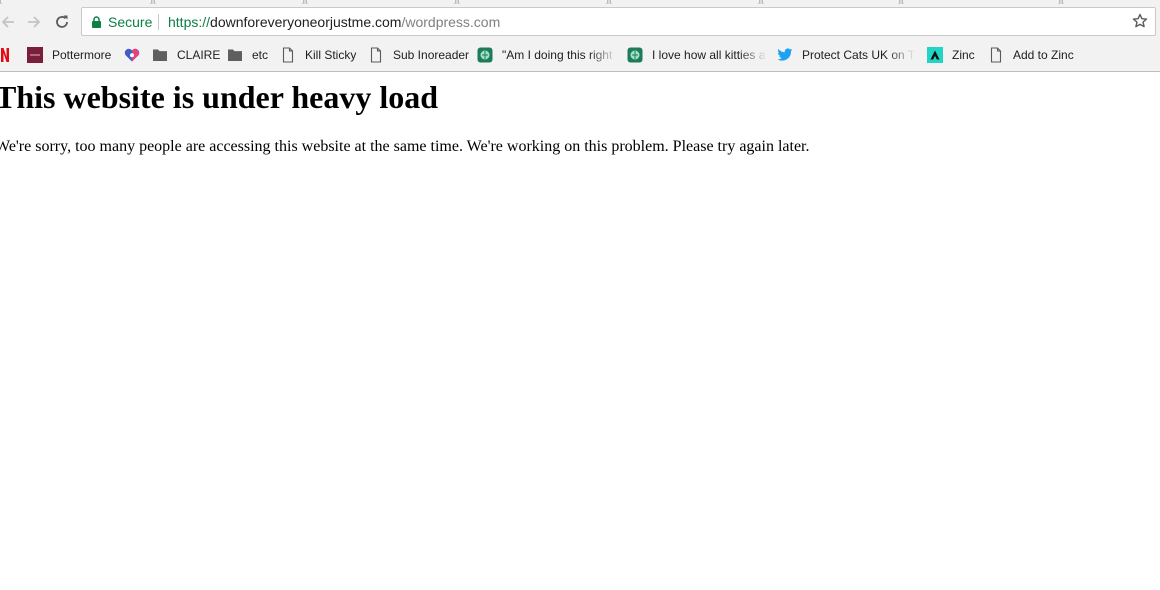 The height and width of the screenshot is (590, 1160). I want to click on bookmark-heart-app, so click(133, 55).